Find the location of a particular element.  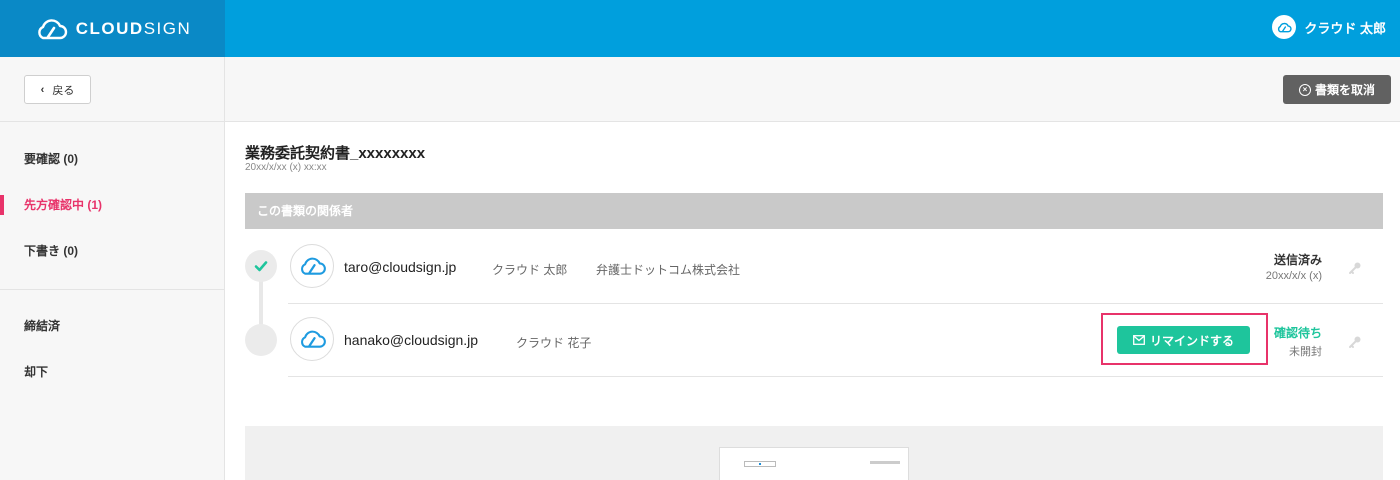

check-icon is located at coordinates (261, 266).